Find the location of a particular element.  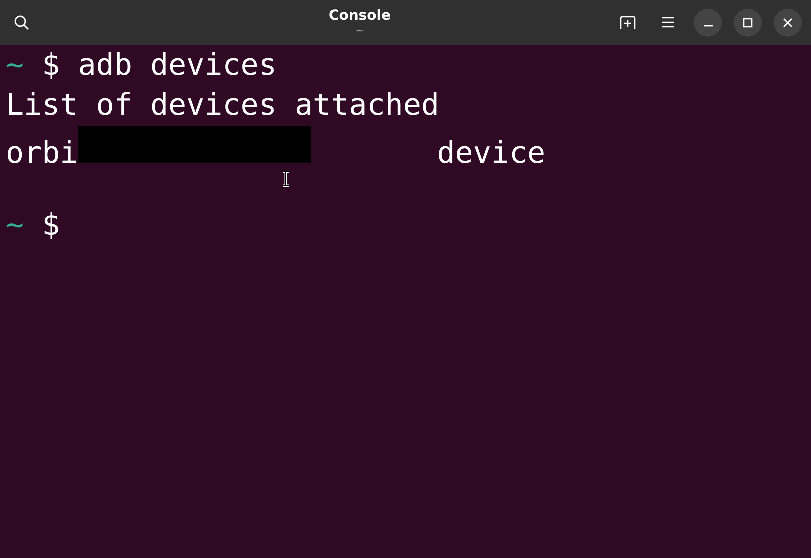

output-line: List of devices attached is located at coordinates (223, 105).